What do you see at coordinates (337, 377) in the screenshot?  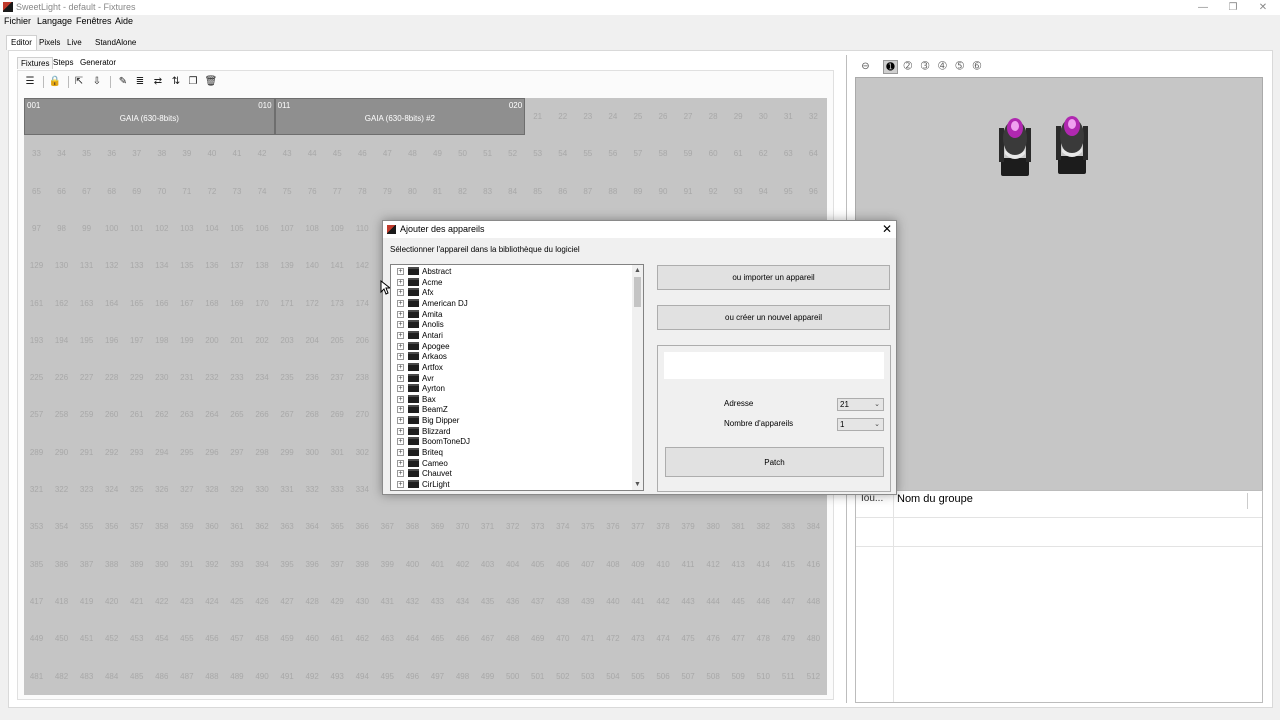 I see `dmx-cell: 237` at bounding box center [337, 377].